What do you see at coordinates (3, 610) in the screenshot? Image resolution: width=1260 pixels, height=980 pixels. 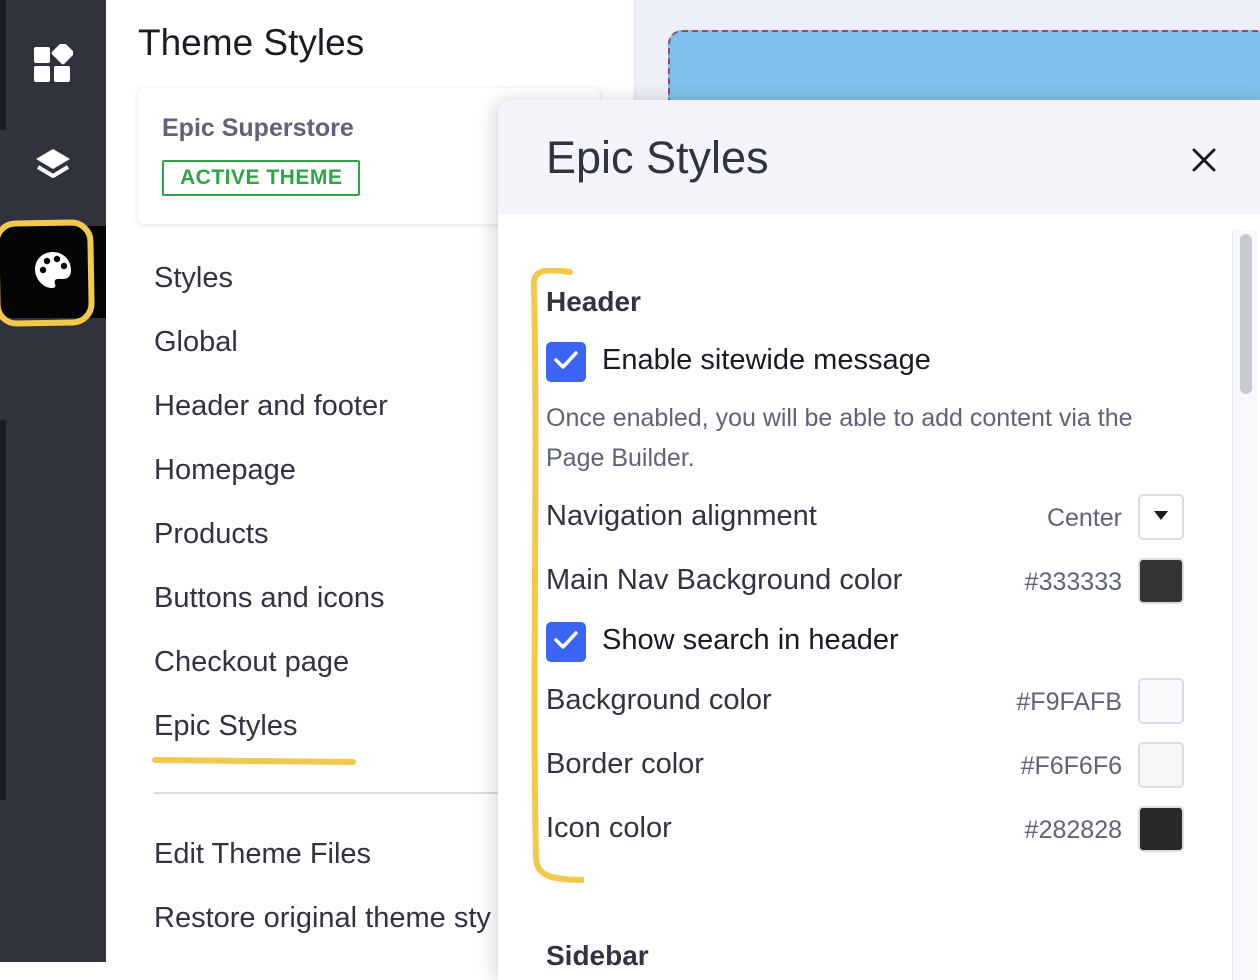 I see `rail-edge` at bounding box center [3, 610].